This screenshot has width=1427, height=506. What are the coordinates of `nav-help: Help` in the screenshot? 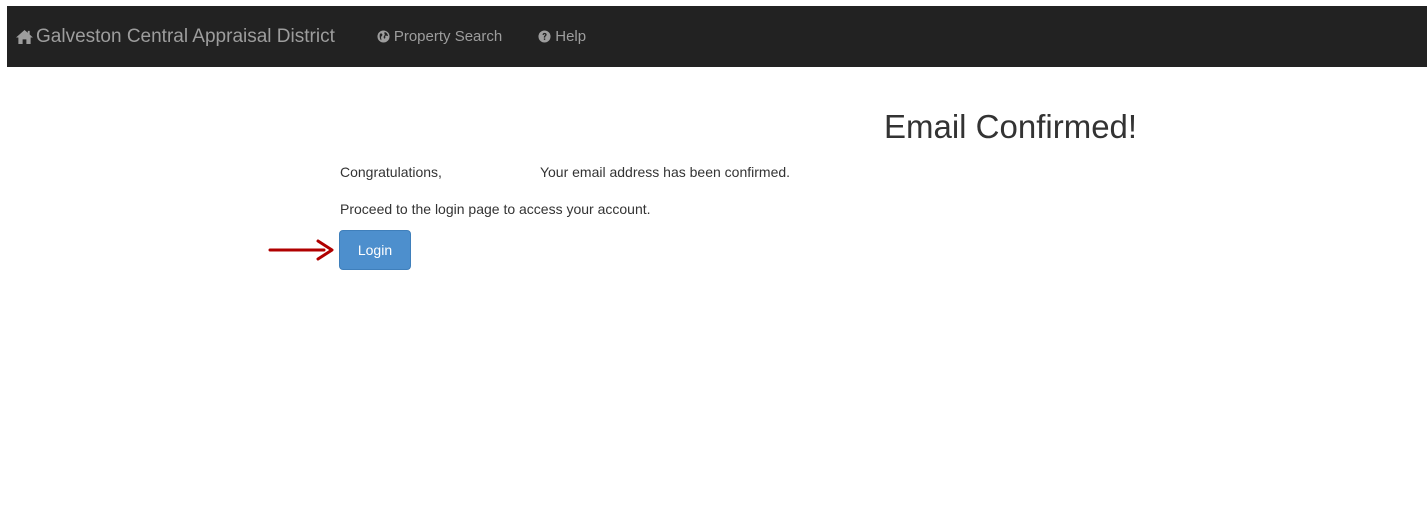 It's located at (562, 36).